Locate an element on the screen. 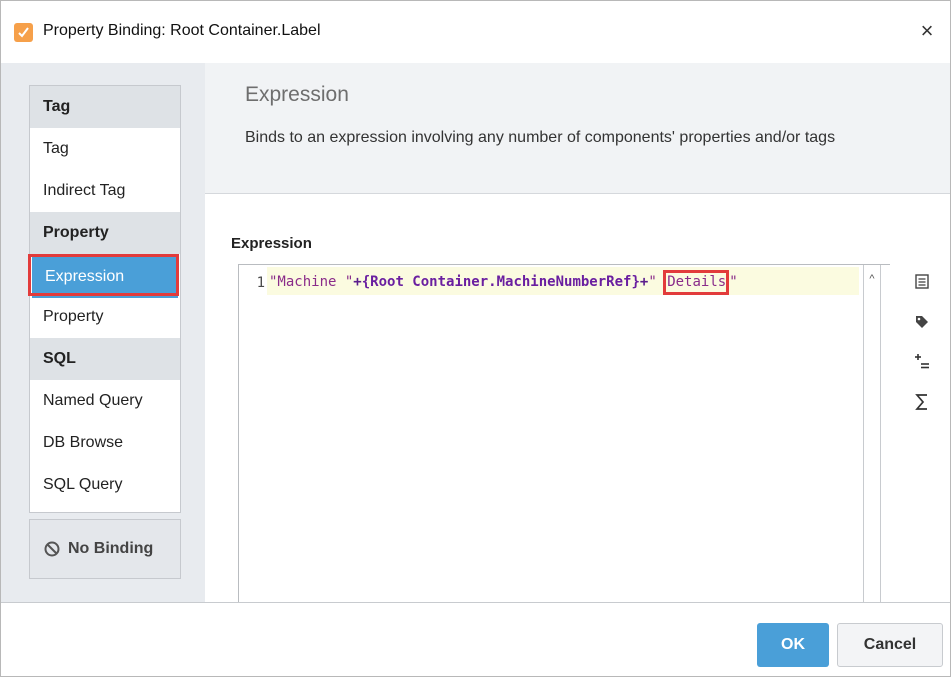 The height and width of the screenshot is (677, 951). binding-type-tag: Tag is located at coordinates (105, 149).